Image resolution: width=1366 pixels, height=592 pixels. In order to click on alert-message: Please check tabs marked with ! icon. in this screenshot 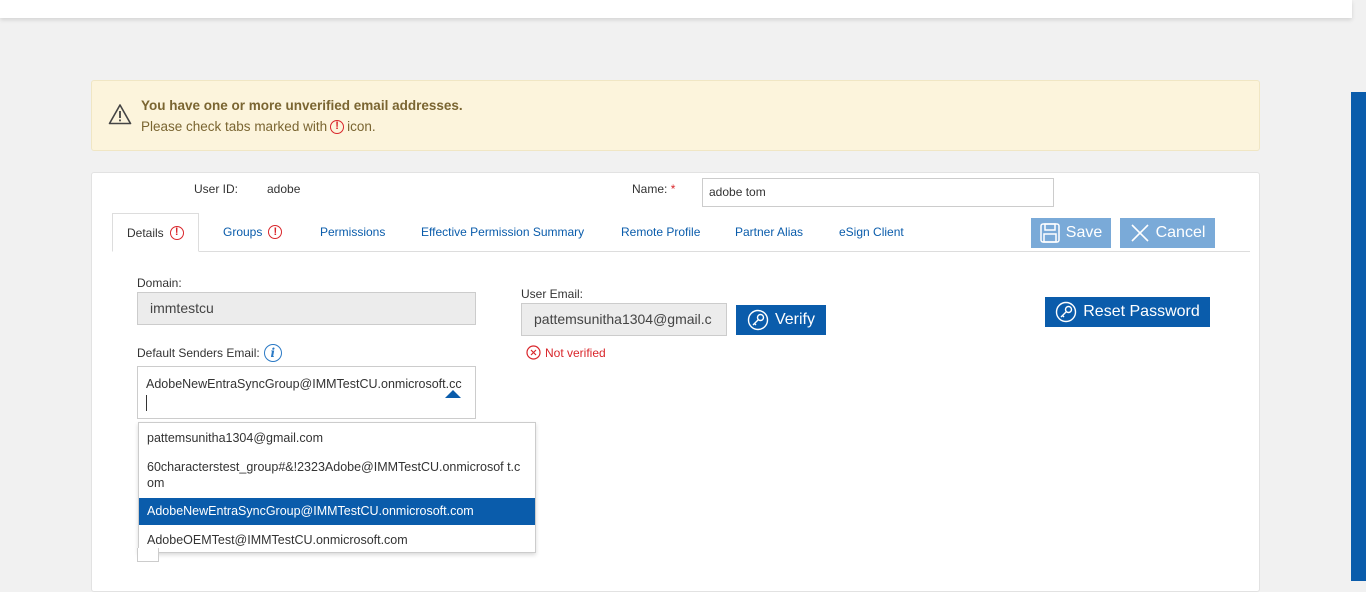, I will do `click(258, 126)`.